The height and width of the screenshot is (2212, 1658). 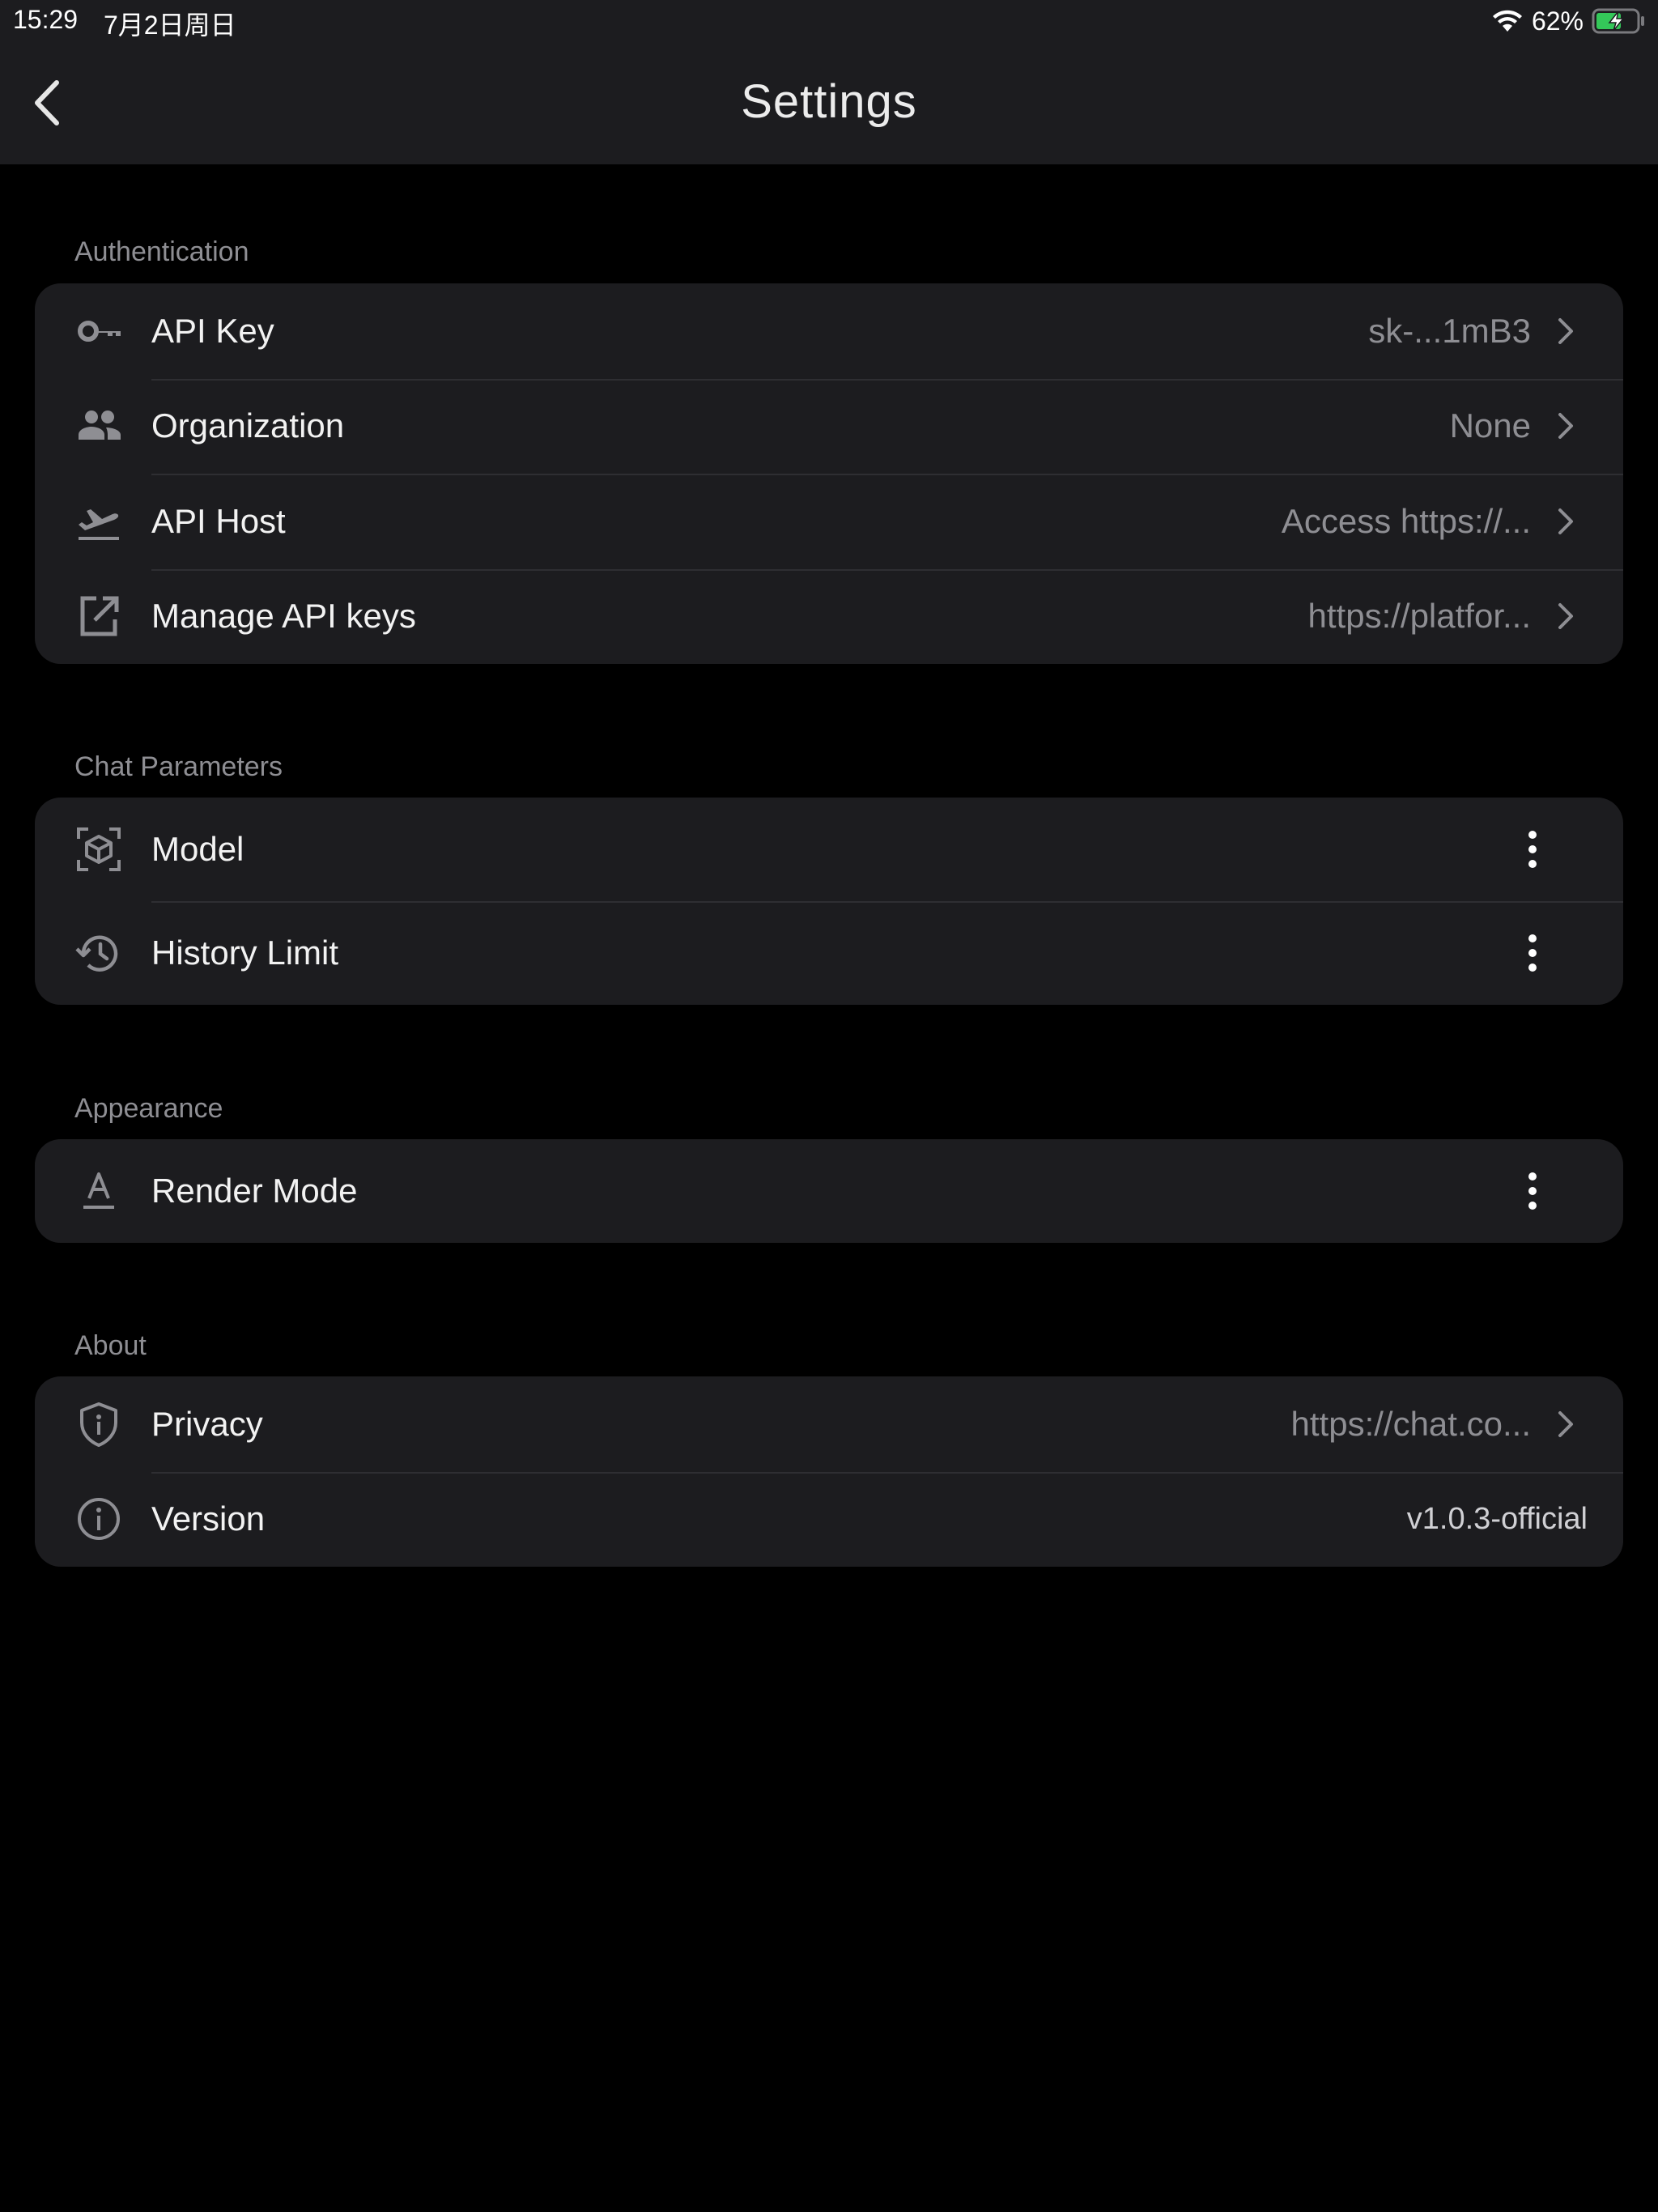 I want to click on row-label: Render Mode, so click(x=254, y=1191).